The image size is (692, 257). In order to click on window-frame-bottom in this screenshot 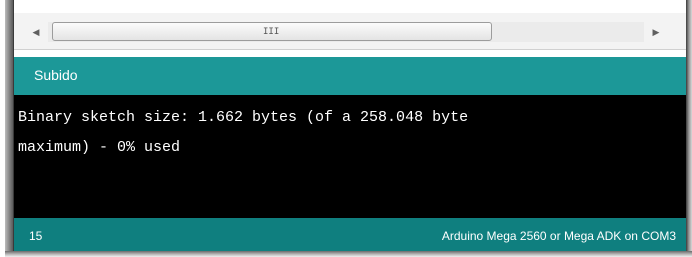, I will do `click(348, 254)`.